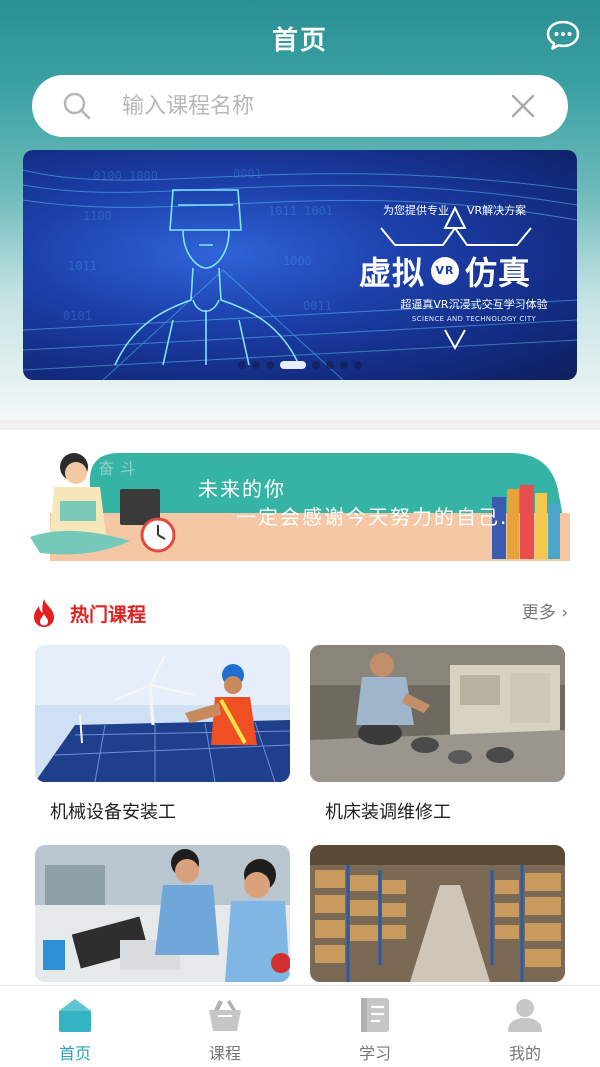 The height and width of the screenshot is (1067, 600). Describe the element at coordinates (563, 35) in the screenshot. I see `chat-bubble-icon` at that location.